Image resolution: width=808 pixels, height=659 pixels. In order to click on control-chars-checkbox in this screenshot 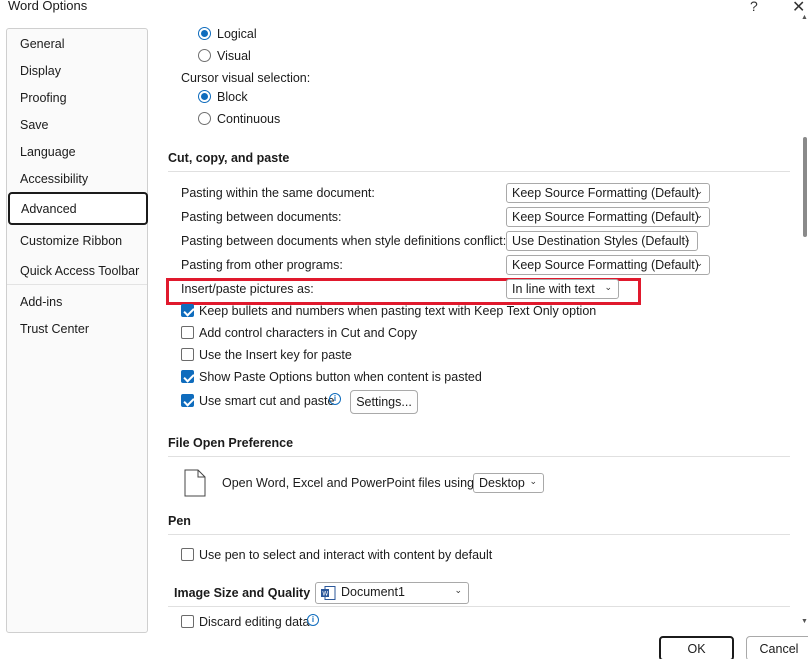, I will do `click(187, 332)`.